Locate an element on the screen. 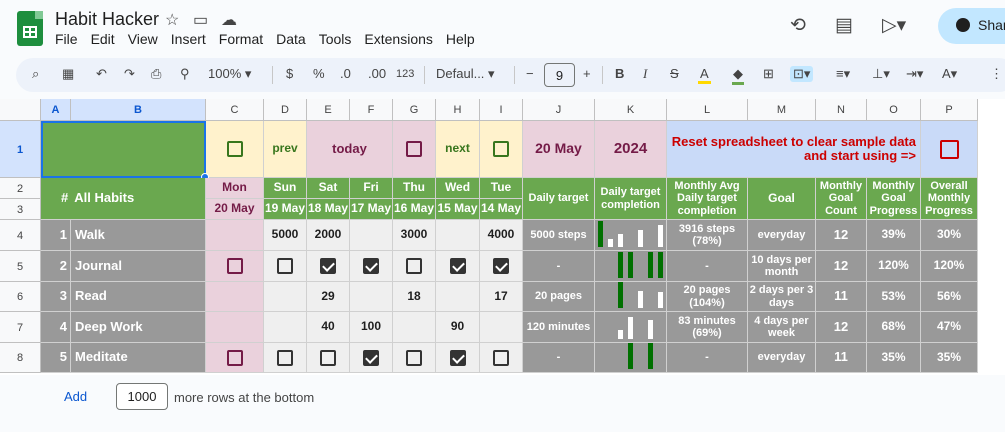 The height and width of the screenshot is (432, 1005). print-icon: ⎙ is located at coordinates (156, 74).